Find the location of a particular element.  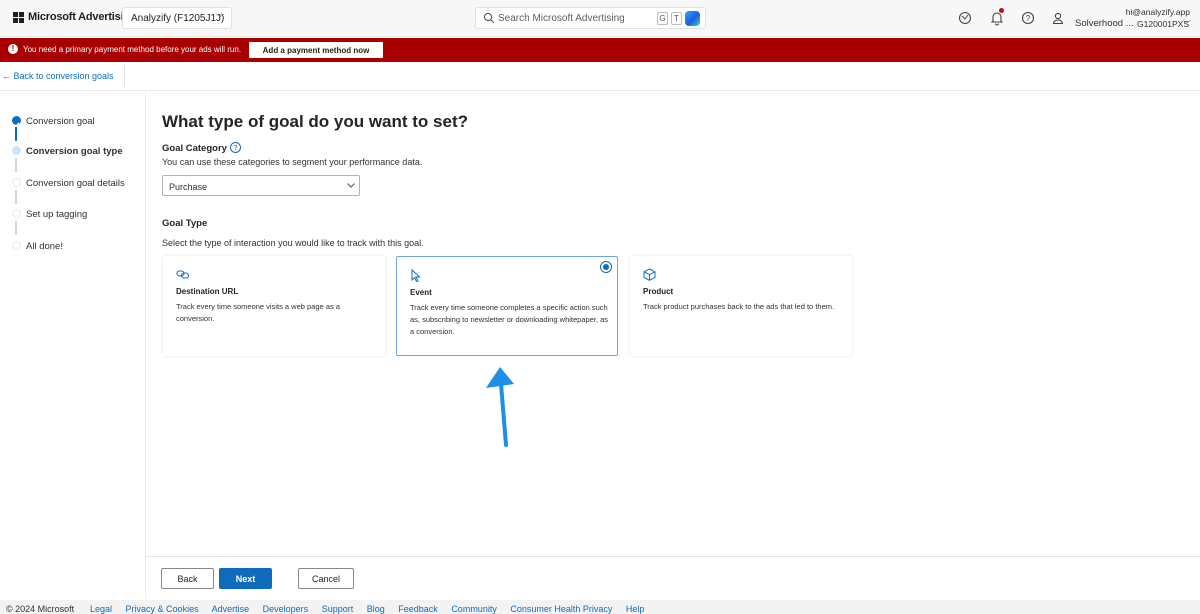

step-complete-icon is located at coordinates (16, 122).